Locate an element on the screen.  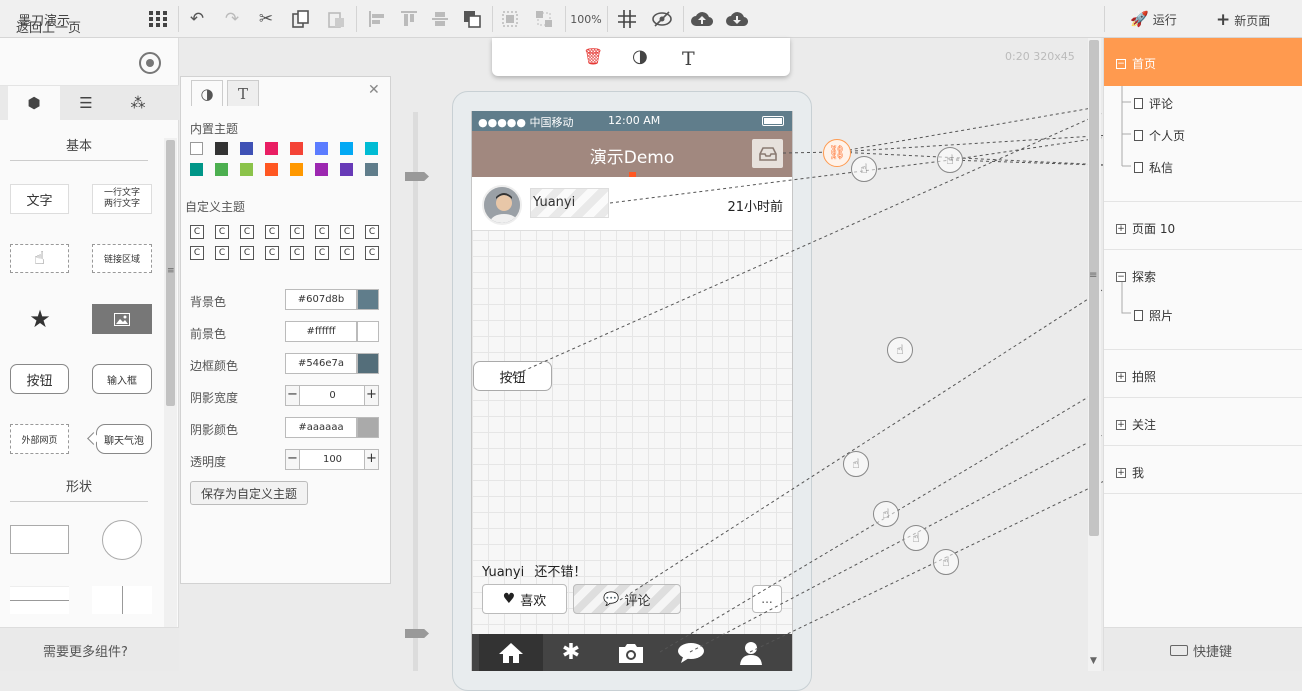
page-me-label: 我 is located at coordinates (1138, 473).